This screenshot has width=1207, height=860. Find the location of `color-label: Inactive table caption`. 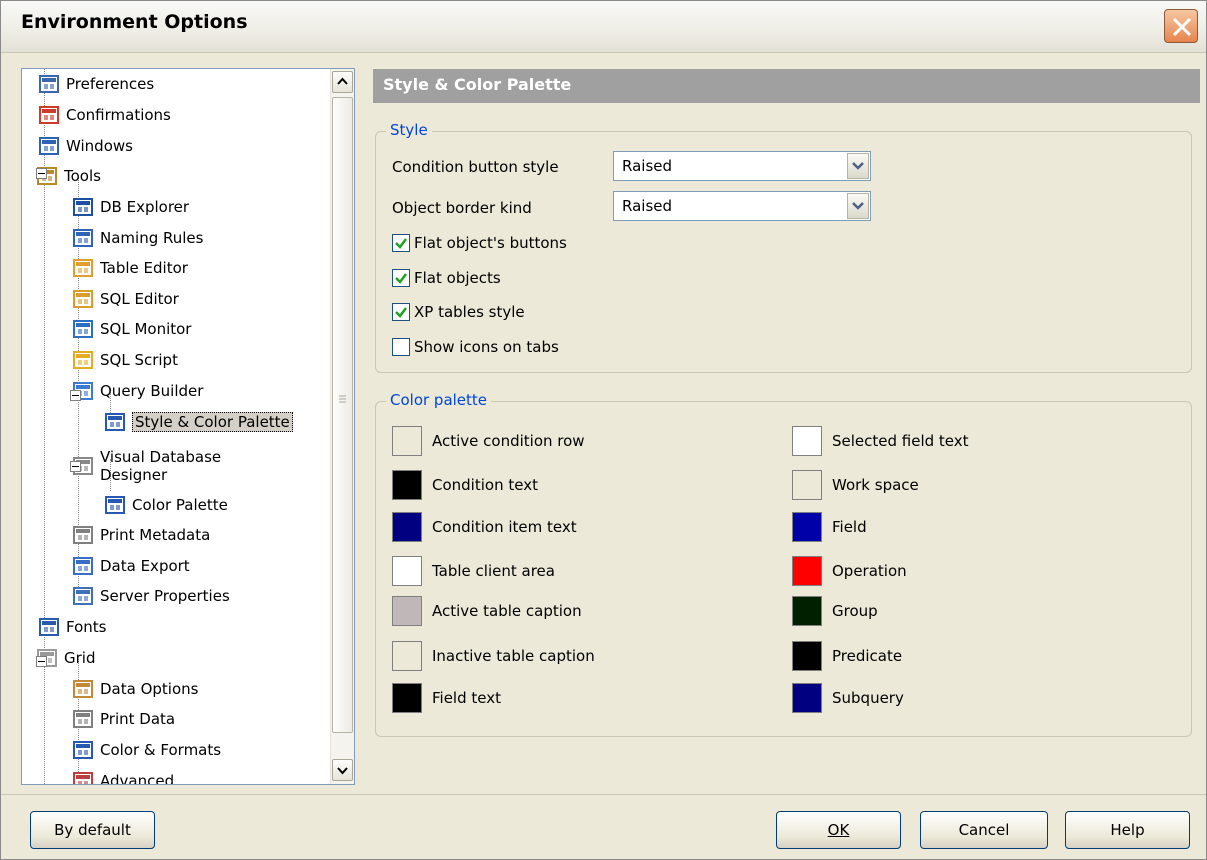

color-label: Inactive table caption is located at coordinates (513, 656).